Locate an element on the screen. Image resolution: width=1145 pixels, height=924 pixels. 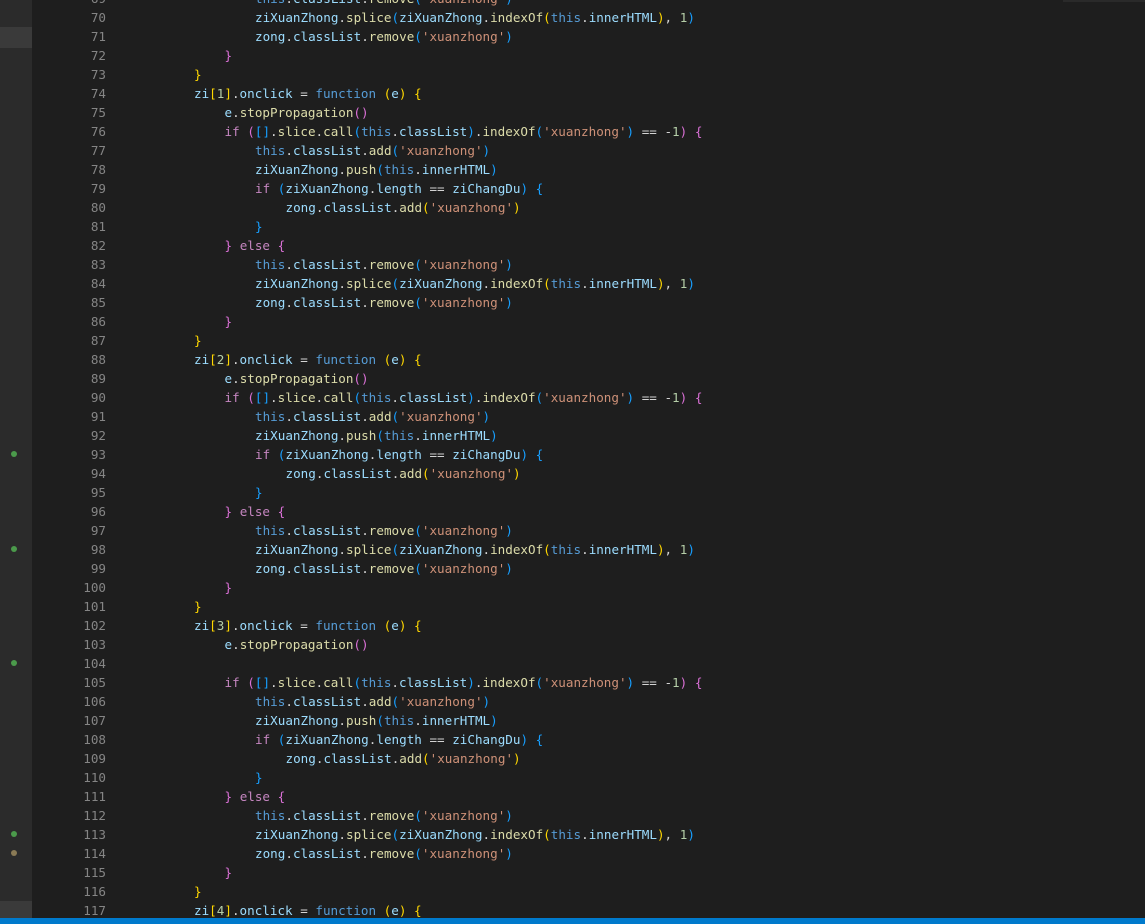
code-line: 81} is located at coordinates (604, 226).